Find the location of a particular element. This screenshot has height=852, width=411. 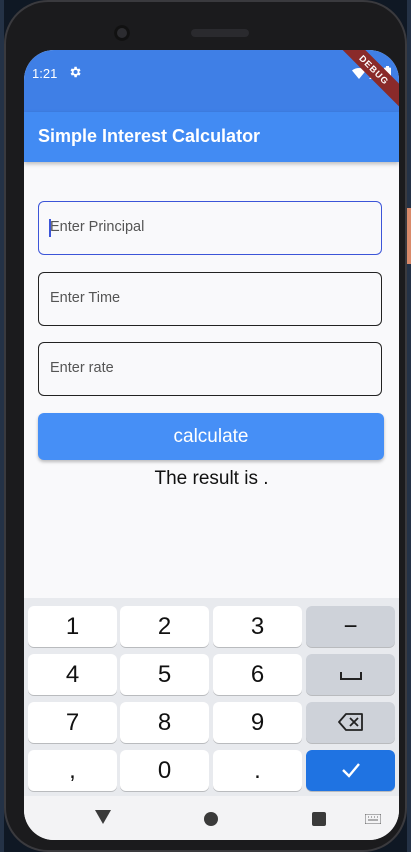

app-title: Simple Interest Calculator is located at coordinates (149, 136).